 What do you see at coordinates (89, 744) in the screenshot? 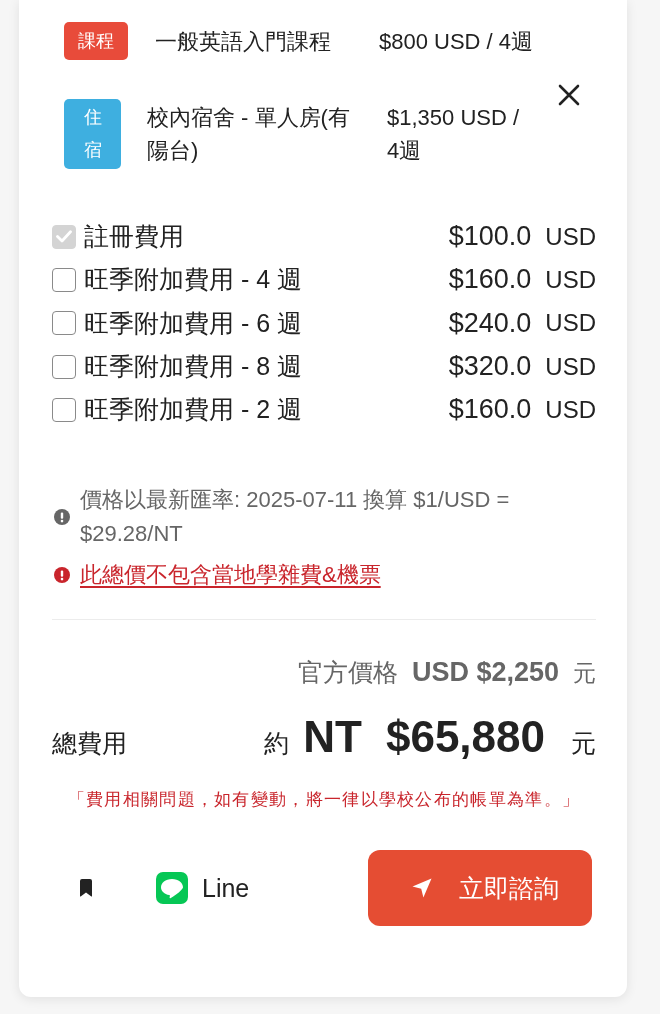
I see `total-label: 總費用` at bounding box center [89, 744].